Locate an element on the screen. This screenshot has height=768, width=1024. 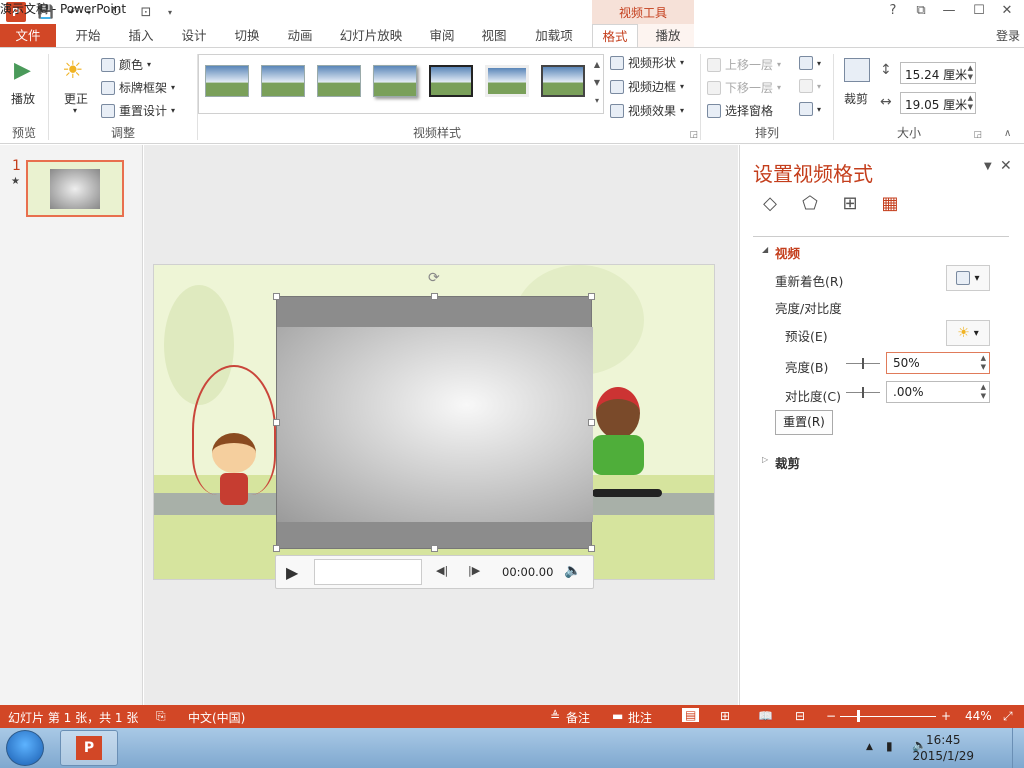
close-button: ✕ is located at coordinates (1007, 12).